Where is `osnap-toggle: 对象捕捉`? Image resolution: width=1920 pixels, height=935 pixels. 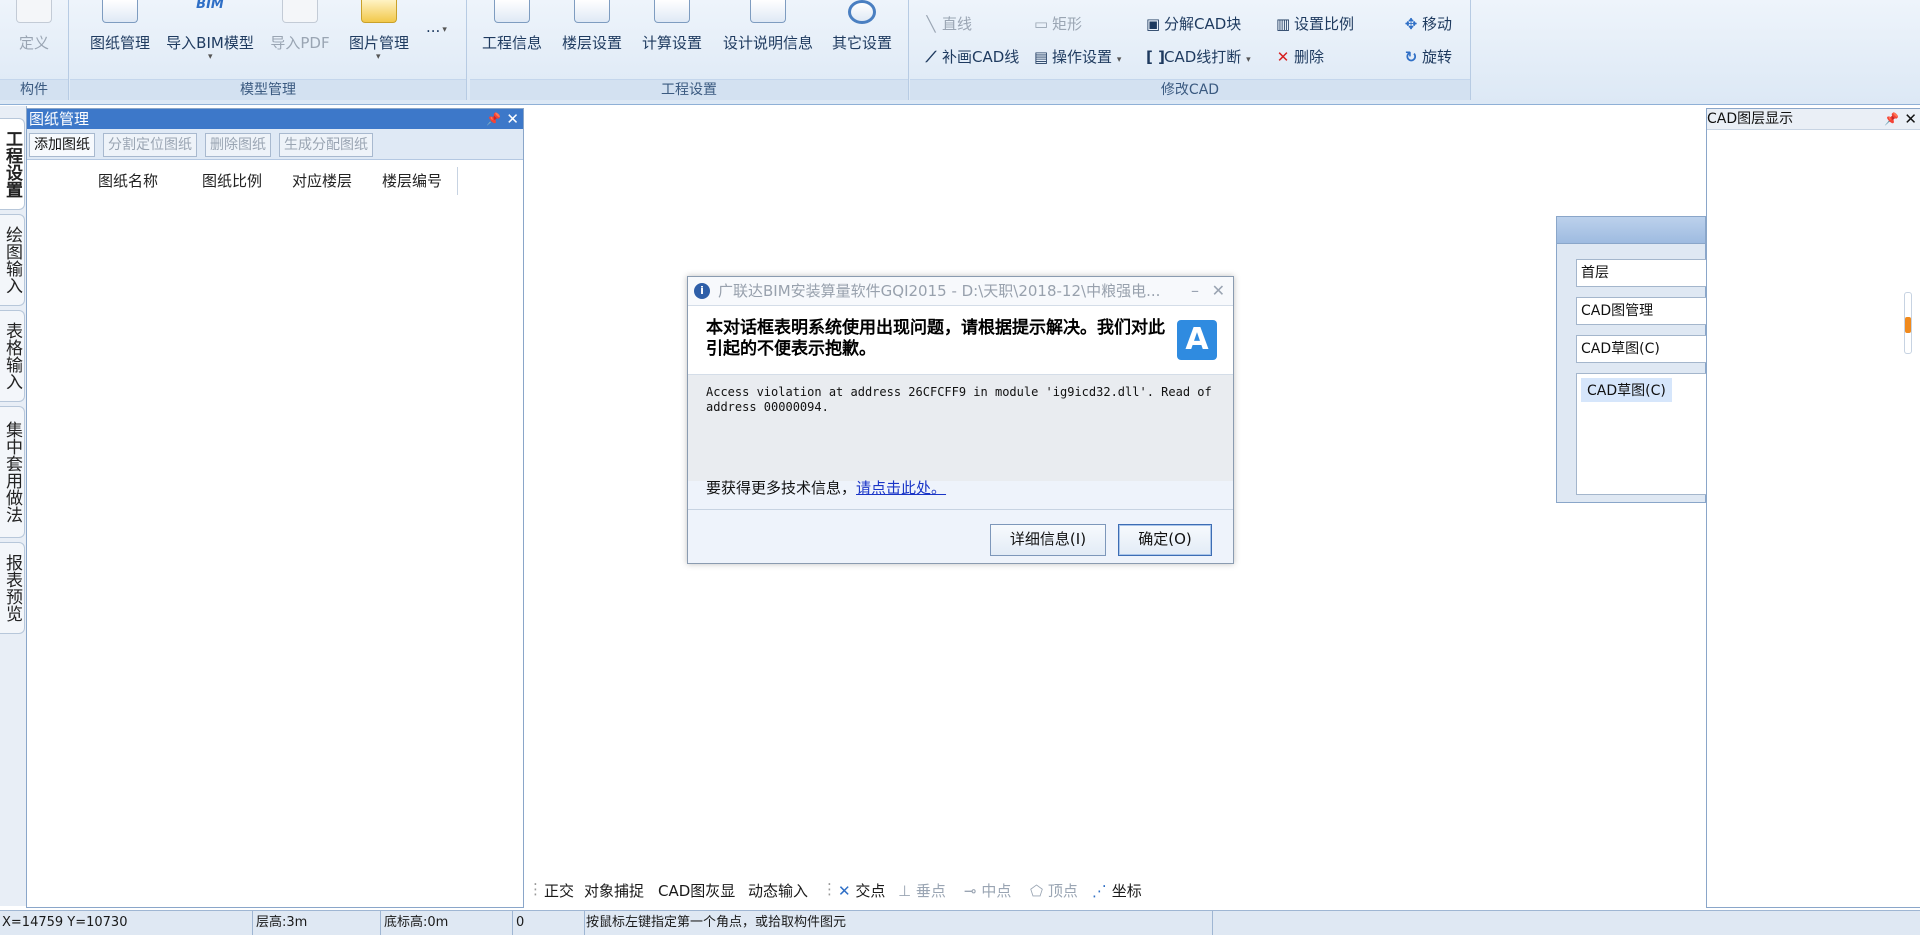 osnap-toggle: 对象捕捉 is located at coordinates (614, 890).